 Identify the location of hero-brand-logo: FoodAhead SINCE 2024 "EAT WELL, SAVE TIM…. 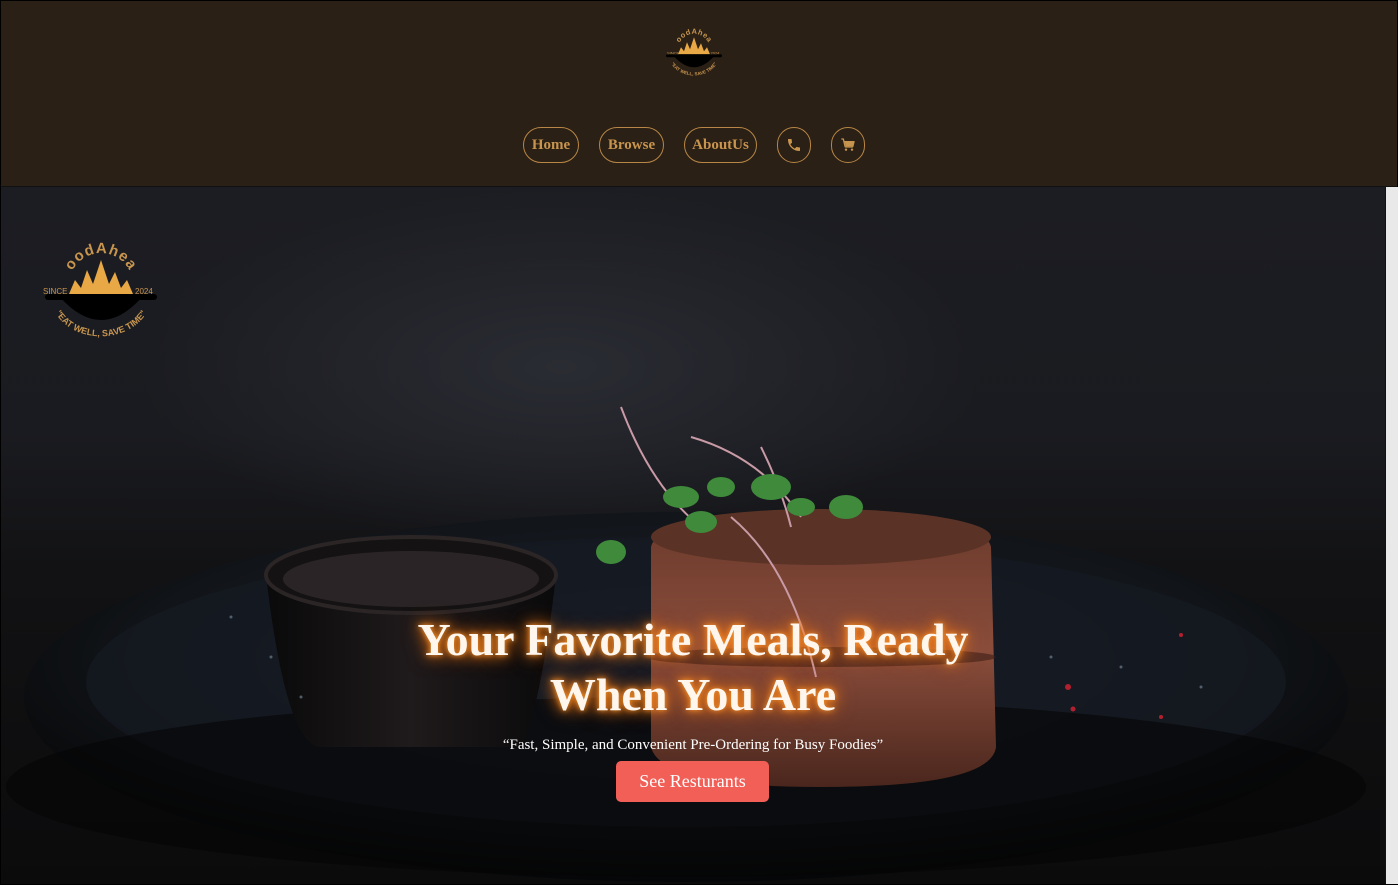
(94, 285).